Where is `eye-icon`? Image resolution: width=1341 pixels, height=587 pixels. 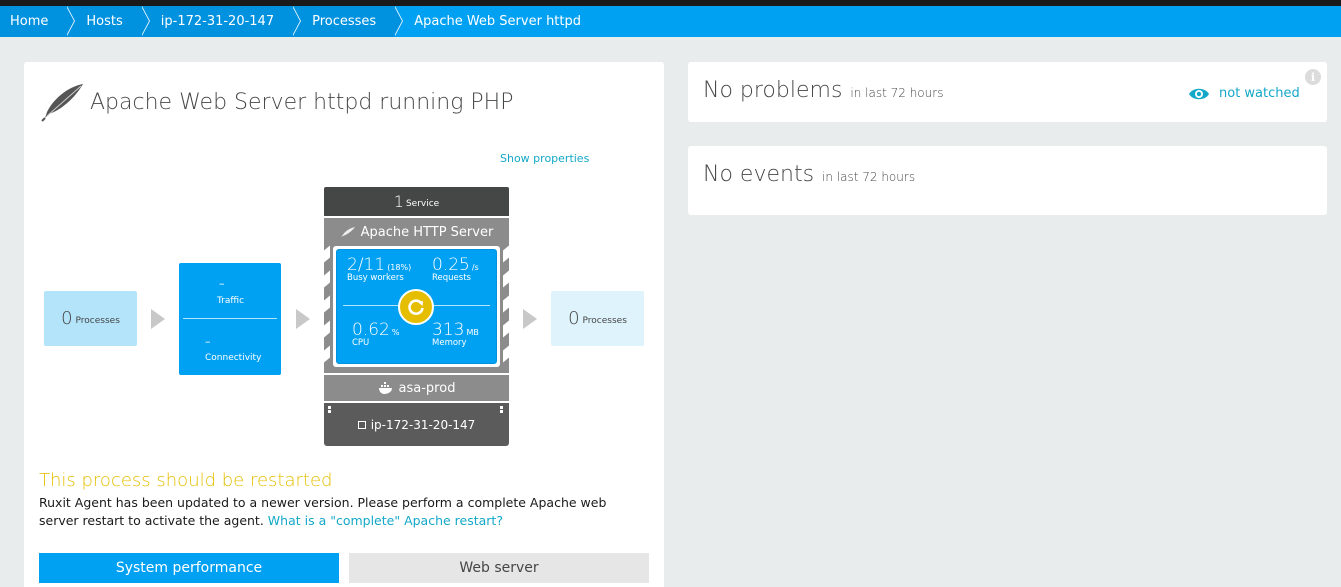
eye-icon is located at coordinates (1199, 93).